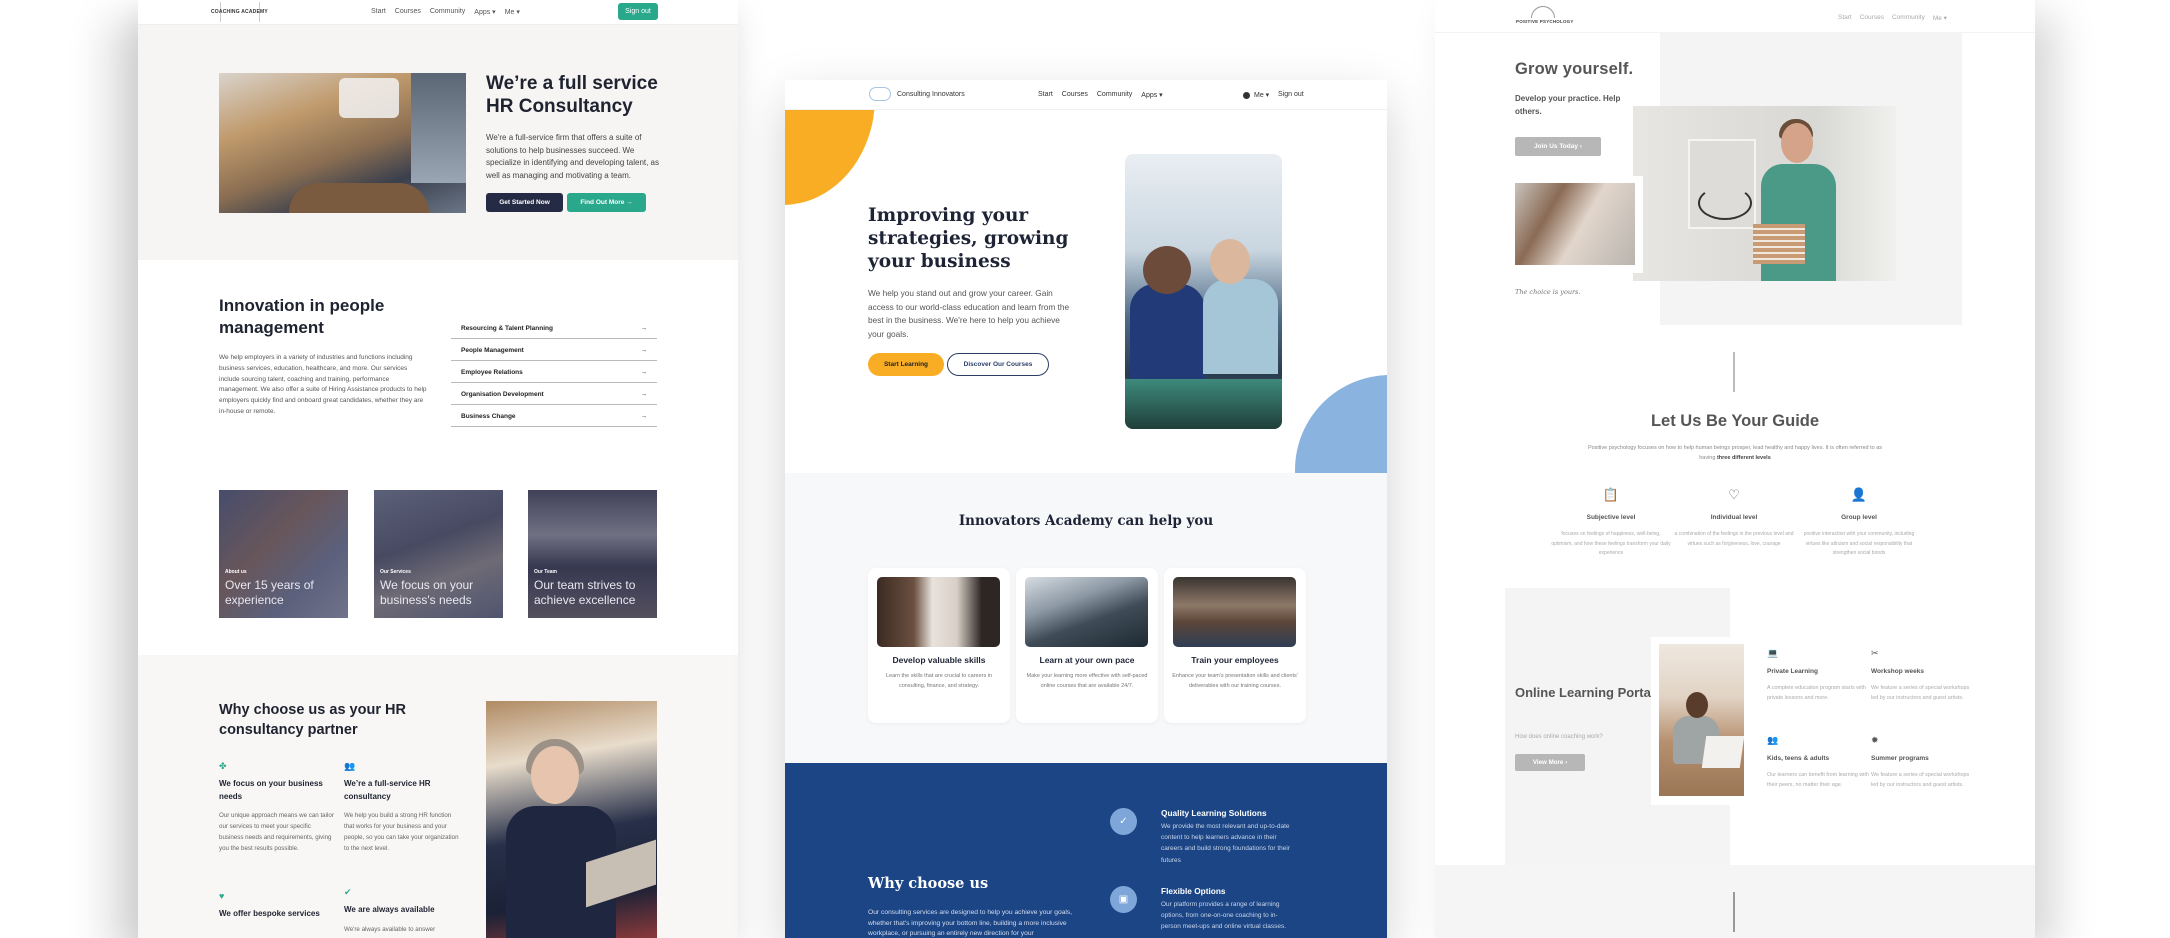 The image size is (2170, 938). What do you see at coordinates (395, 572) in the screenshot?
I see `card-kicker: Our Services` at bounding box center [395, 572].